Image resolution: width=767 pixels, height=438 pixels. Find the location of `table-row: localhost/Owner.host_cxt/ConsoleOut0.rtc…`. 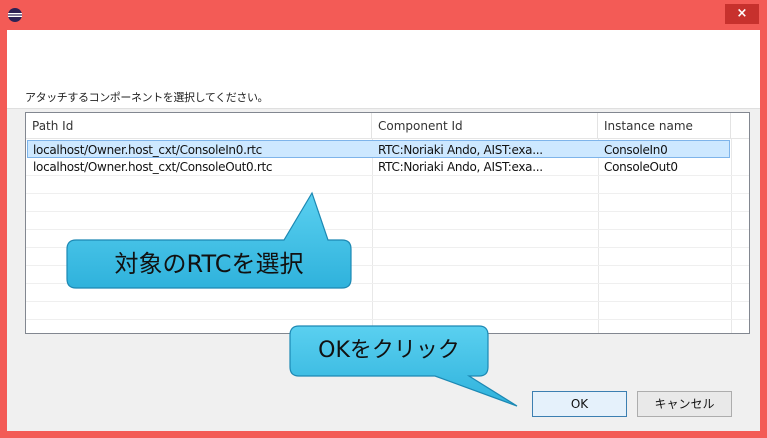

table-row: localhost/Owner.host_cxt/ConsoleOut0.rtc… is located at coordinates (378, 167).